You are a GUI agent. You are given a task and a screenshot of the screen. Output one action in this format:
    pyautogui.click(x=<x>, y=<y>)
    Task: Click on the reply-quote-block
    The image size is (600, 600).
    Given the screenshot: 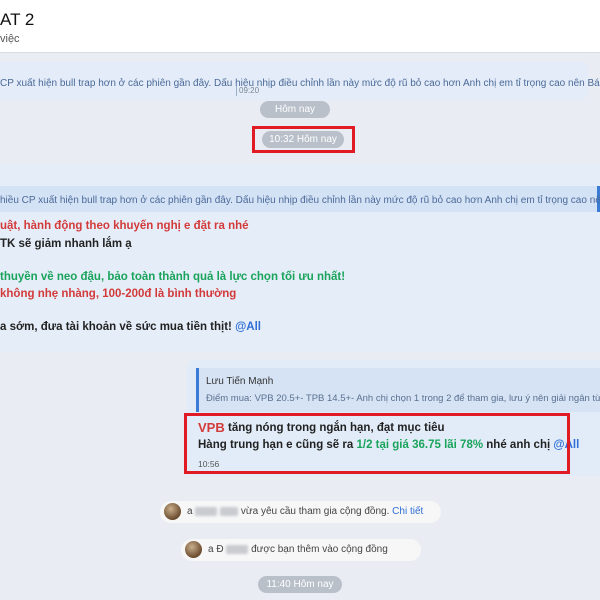 What is the action you would take?
    pyautogui.click(x=398, y=390)
    